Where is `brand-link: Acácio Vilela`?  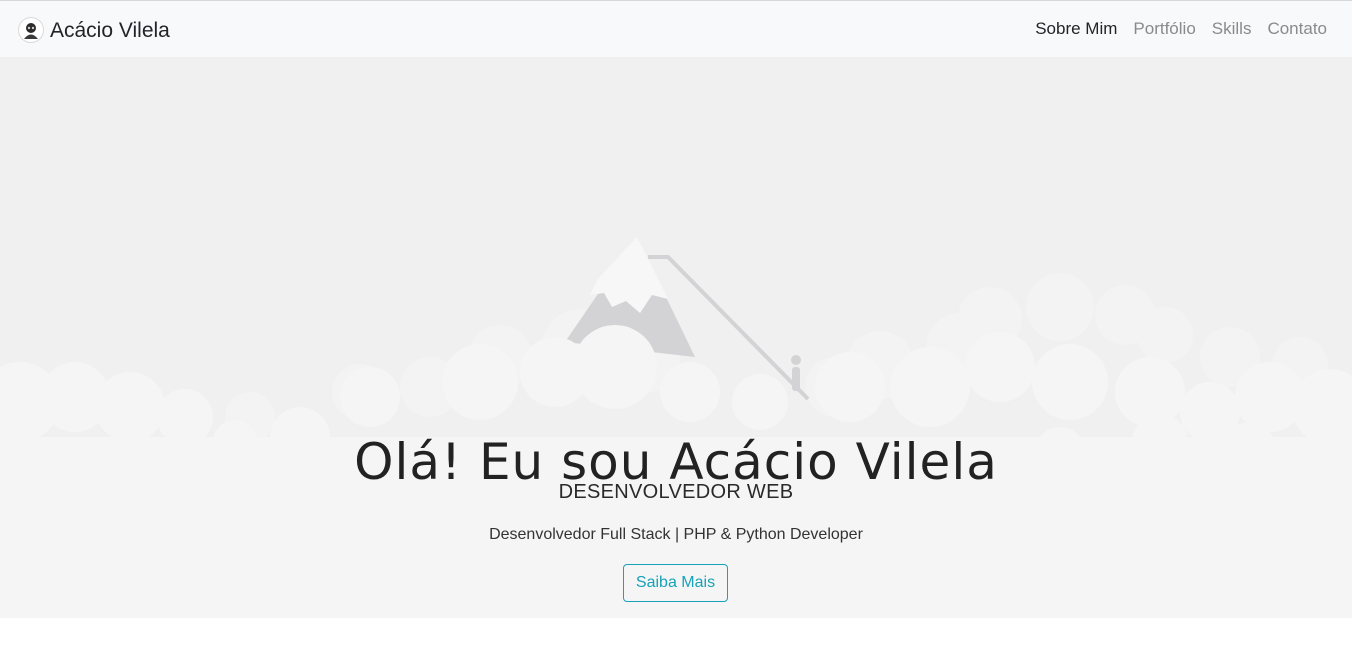
brand-link: Acácio Vilela is located at coordinates (94, 30).